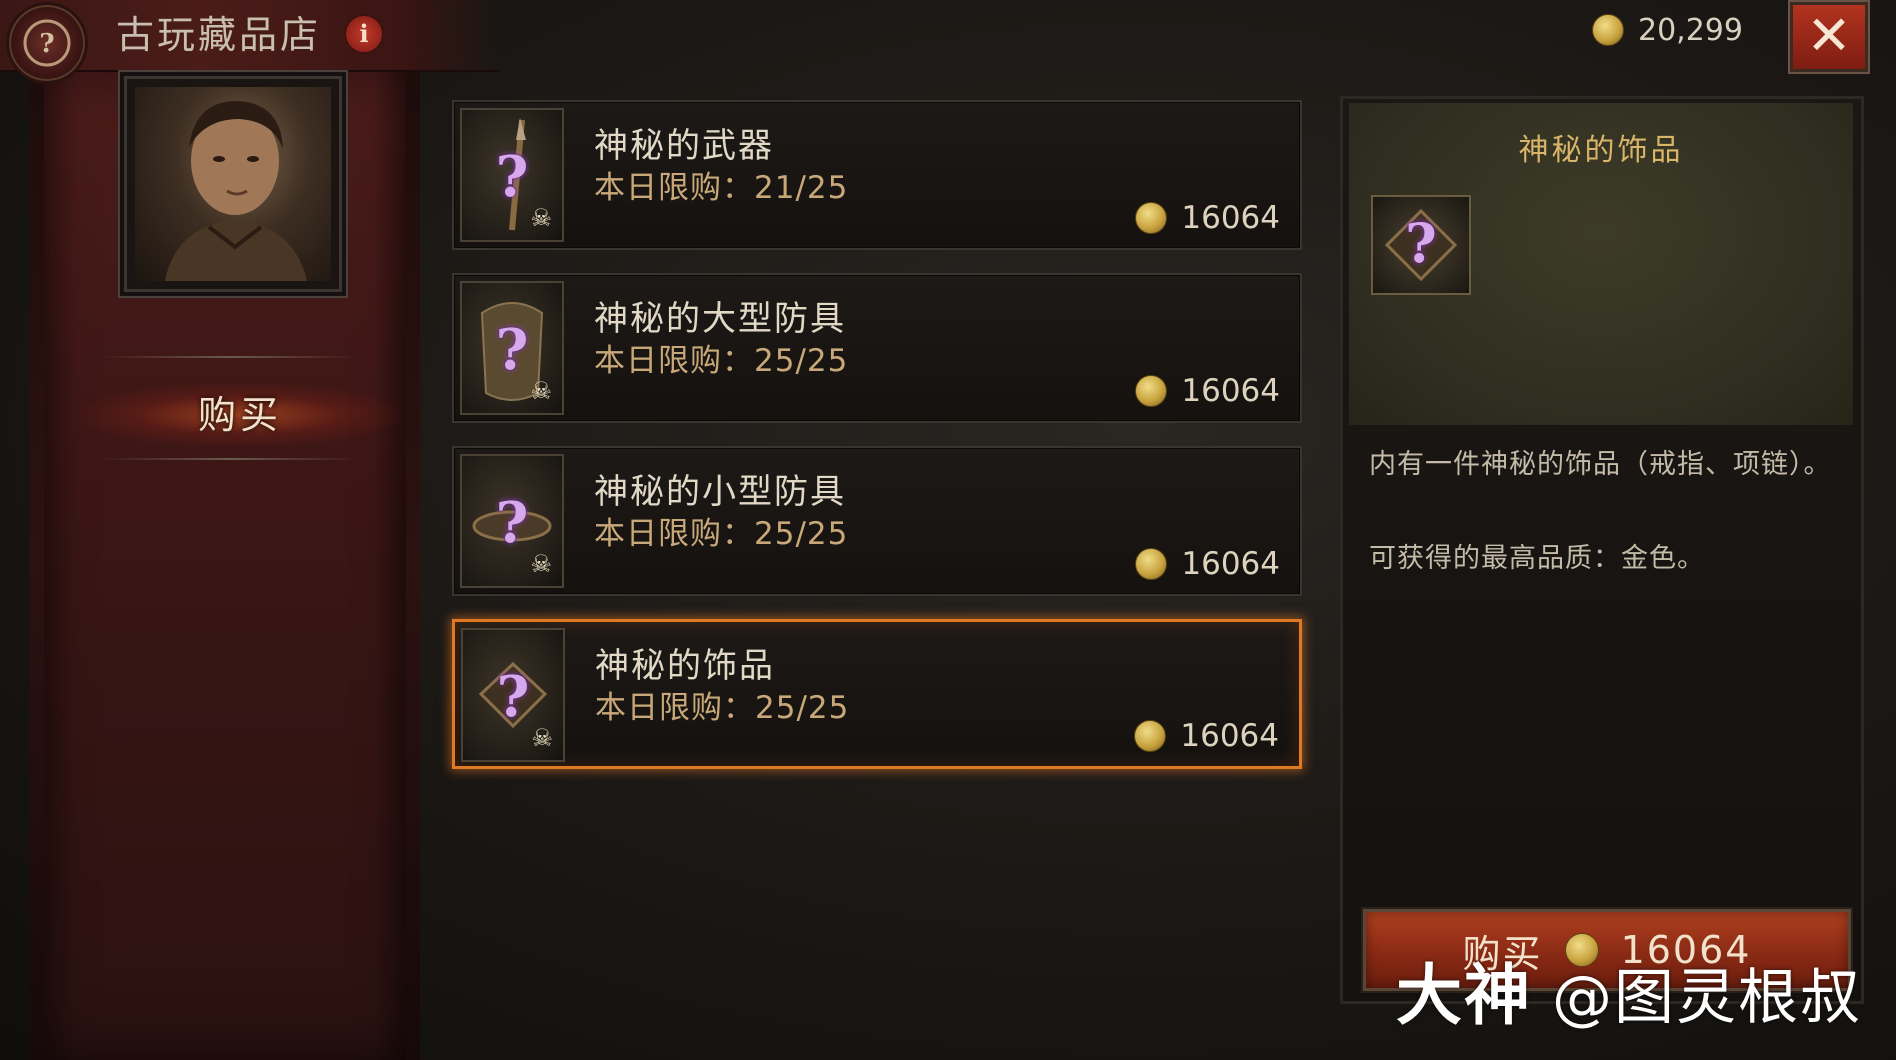  I want to click on currency-display: 20,299, so click(1667, 30).